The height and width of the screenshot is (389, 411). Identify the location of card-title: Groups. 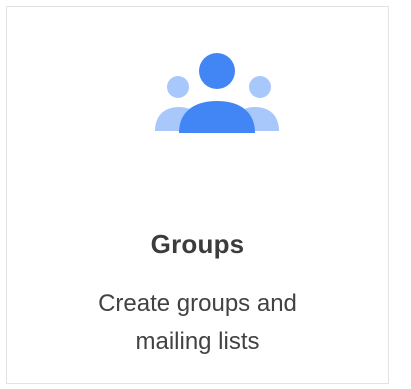
(197, 244).